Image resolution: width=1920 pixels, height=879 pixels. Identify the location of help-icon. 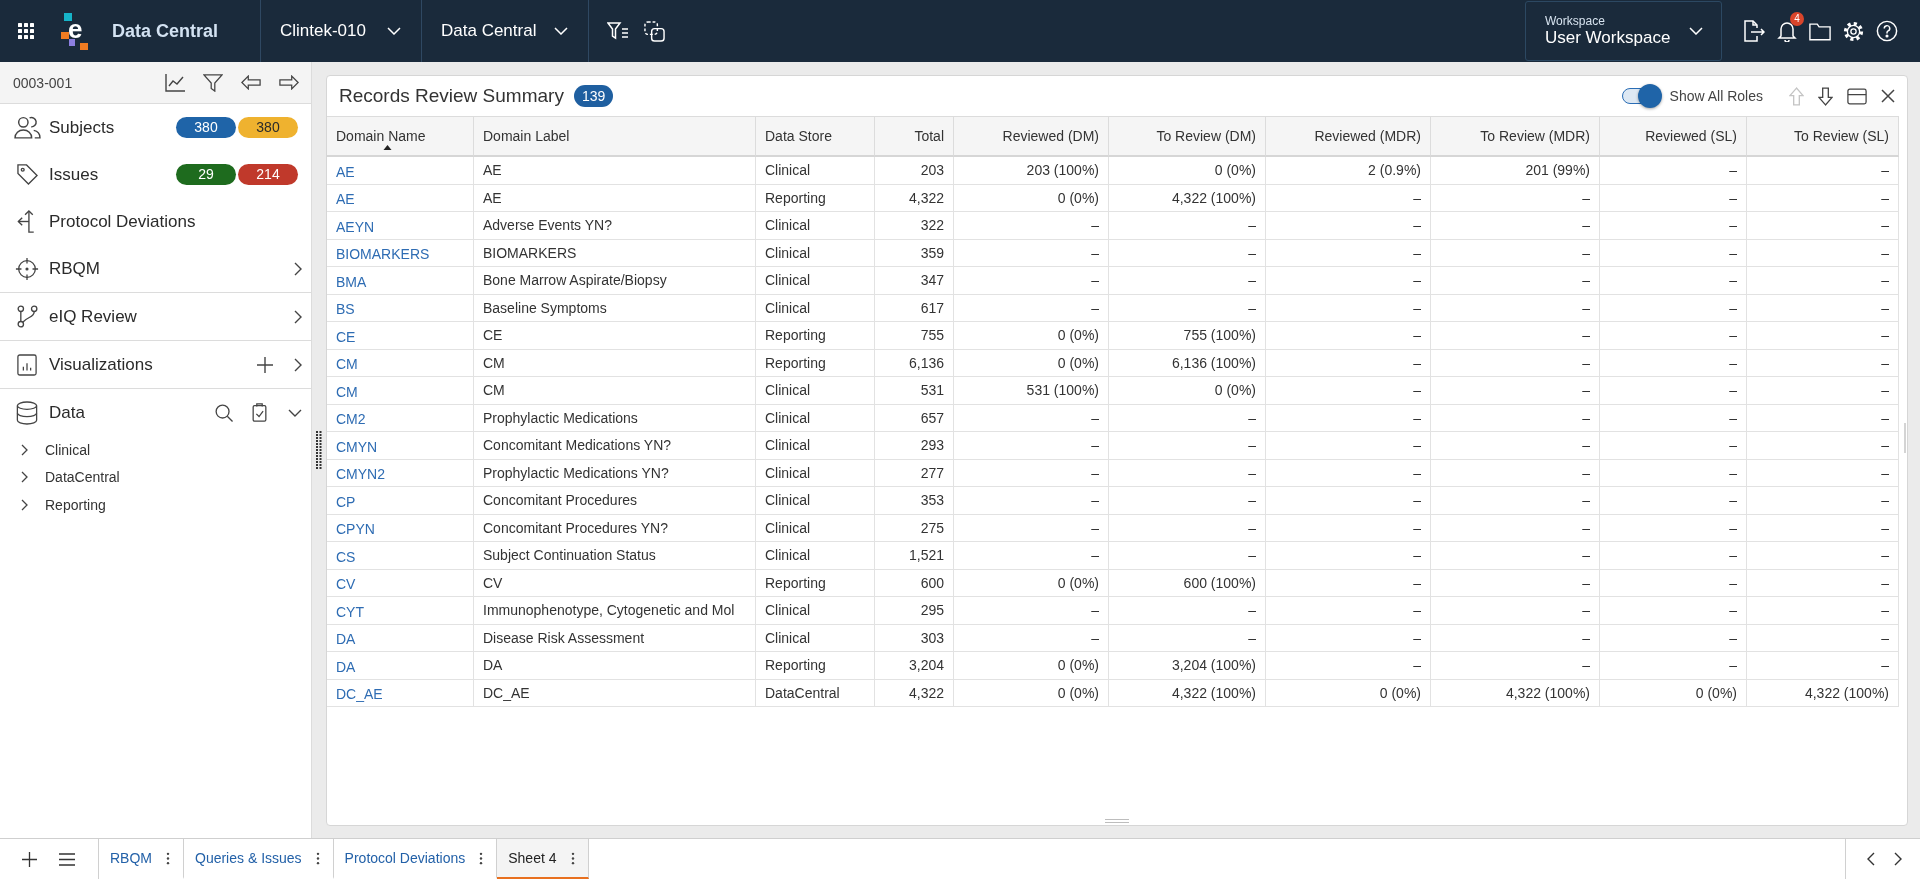
(1887, 31).